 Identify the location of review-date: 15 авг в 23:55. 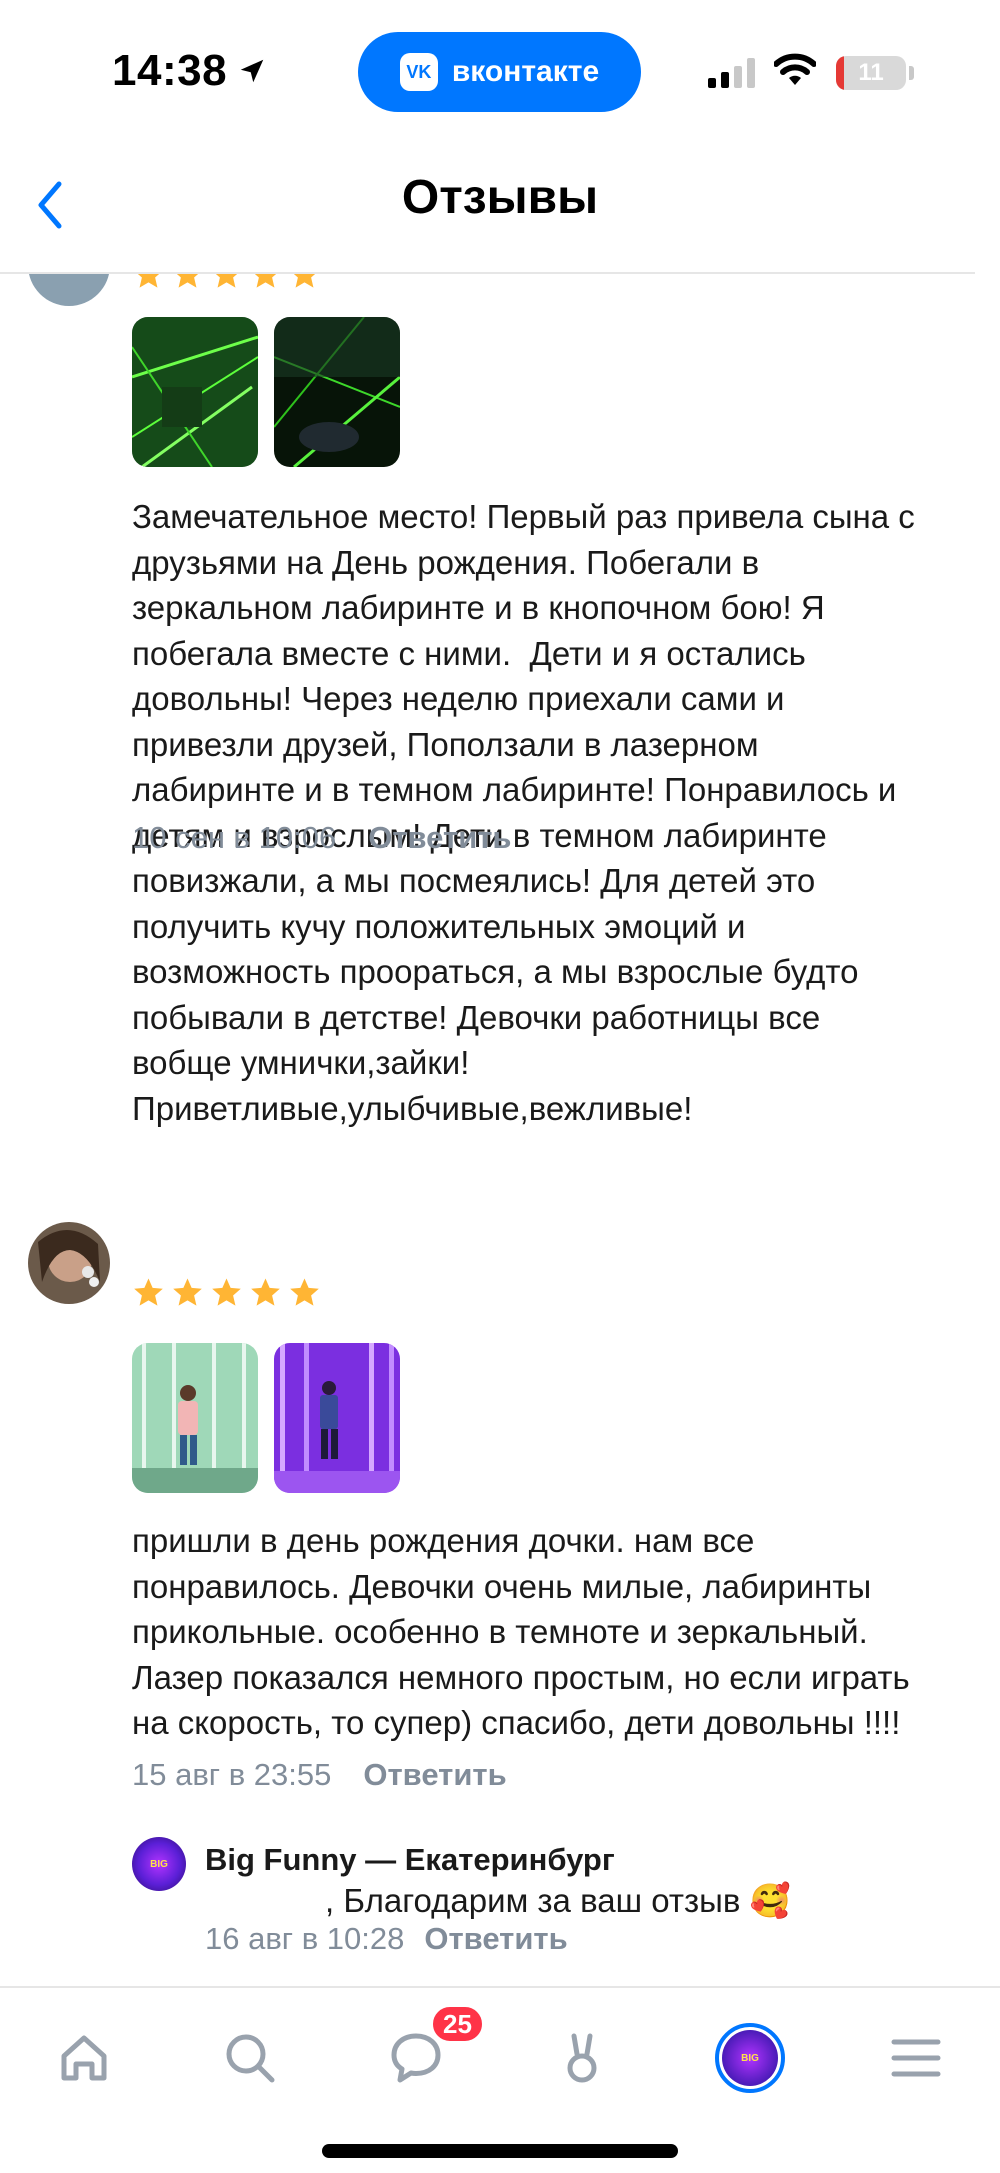
(232, 1774).